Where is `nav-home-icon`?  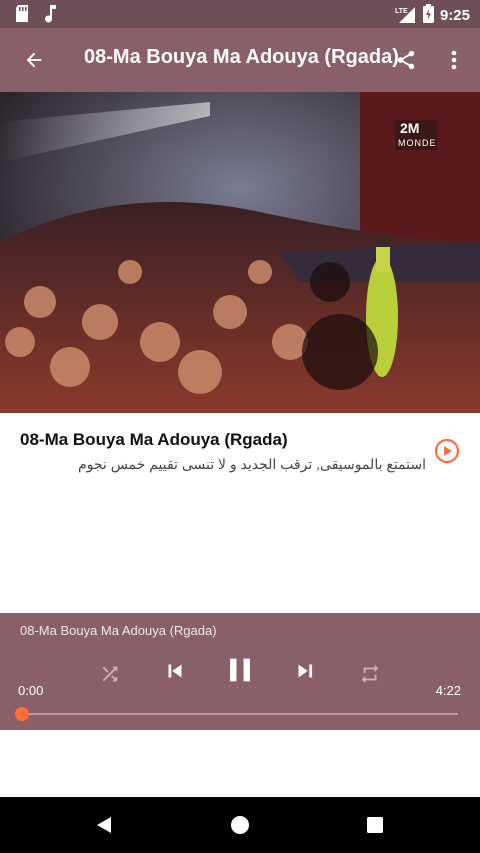 nav-home-icon is located at coordinates (240, 825).